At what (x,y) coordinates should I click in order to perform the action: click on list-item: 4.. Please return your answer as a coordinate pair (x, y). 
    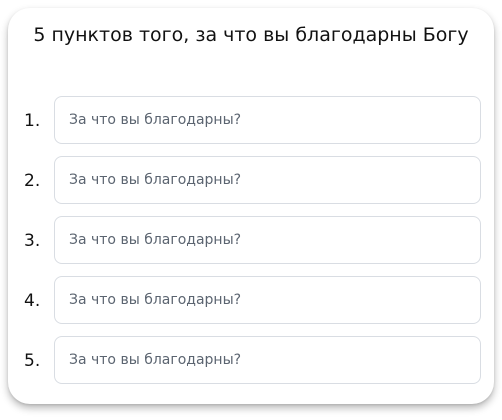
    Looking at the image, I should click on (251, 301).